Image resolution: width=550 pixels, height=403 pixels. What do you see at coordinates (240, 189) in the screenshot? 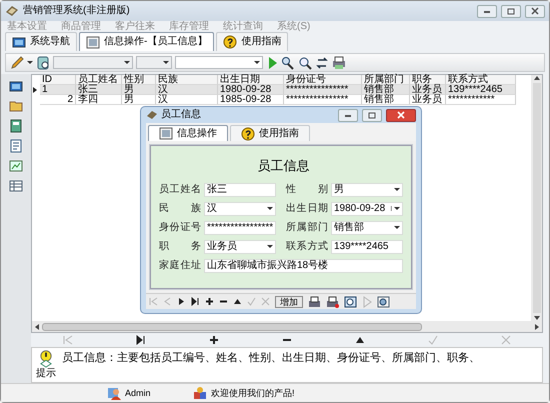
I see `input-field: 张三` at bounding box center [240, 189].